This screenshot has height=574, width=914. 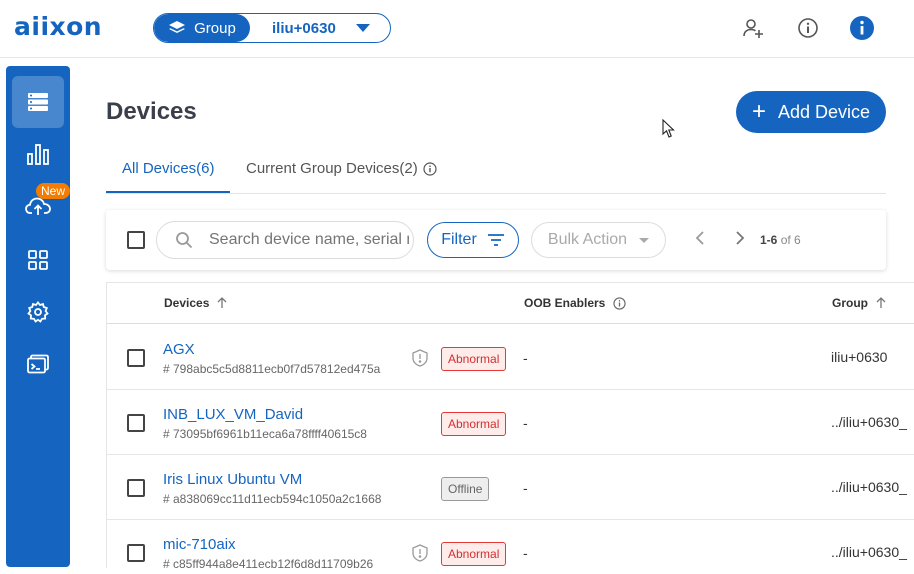 I want to click on add-device-label: Add Device, so click(x=824, y=111).